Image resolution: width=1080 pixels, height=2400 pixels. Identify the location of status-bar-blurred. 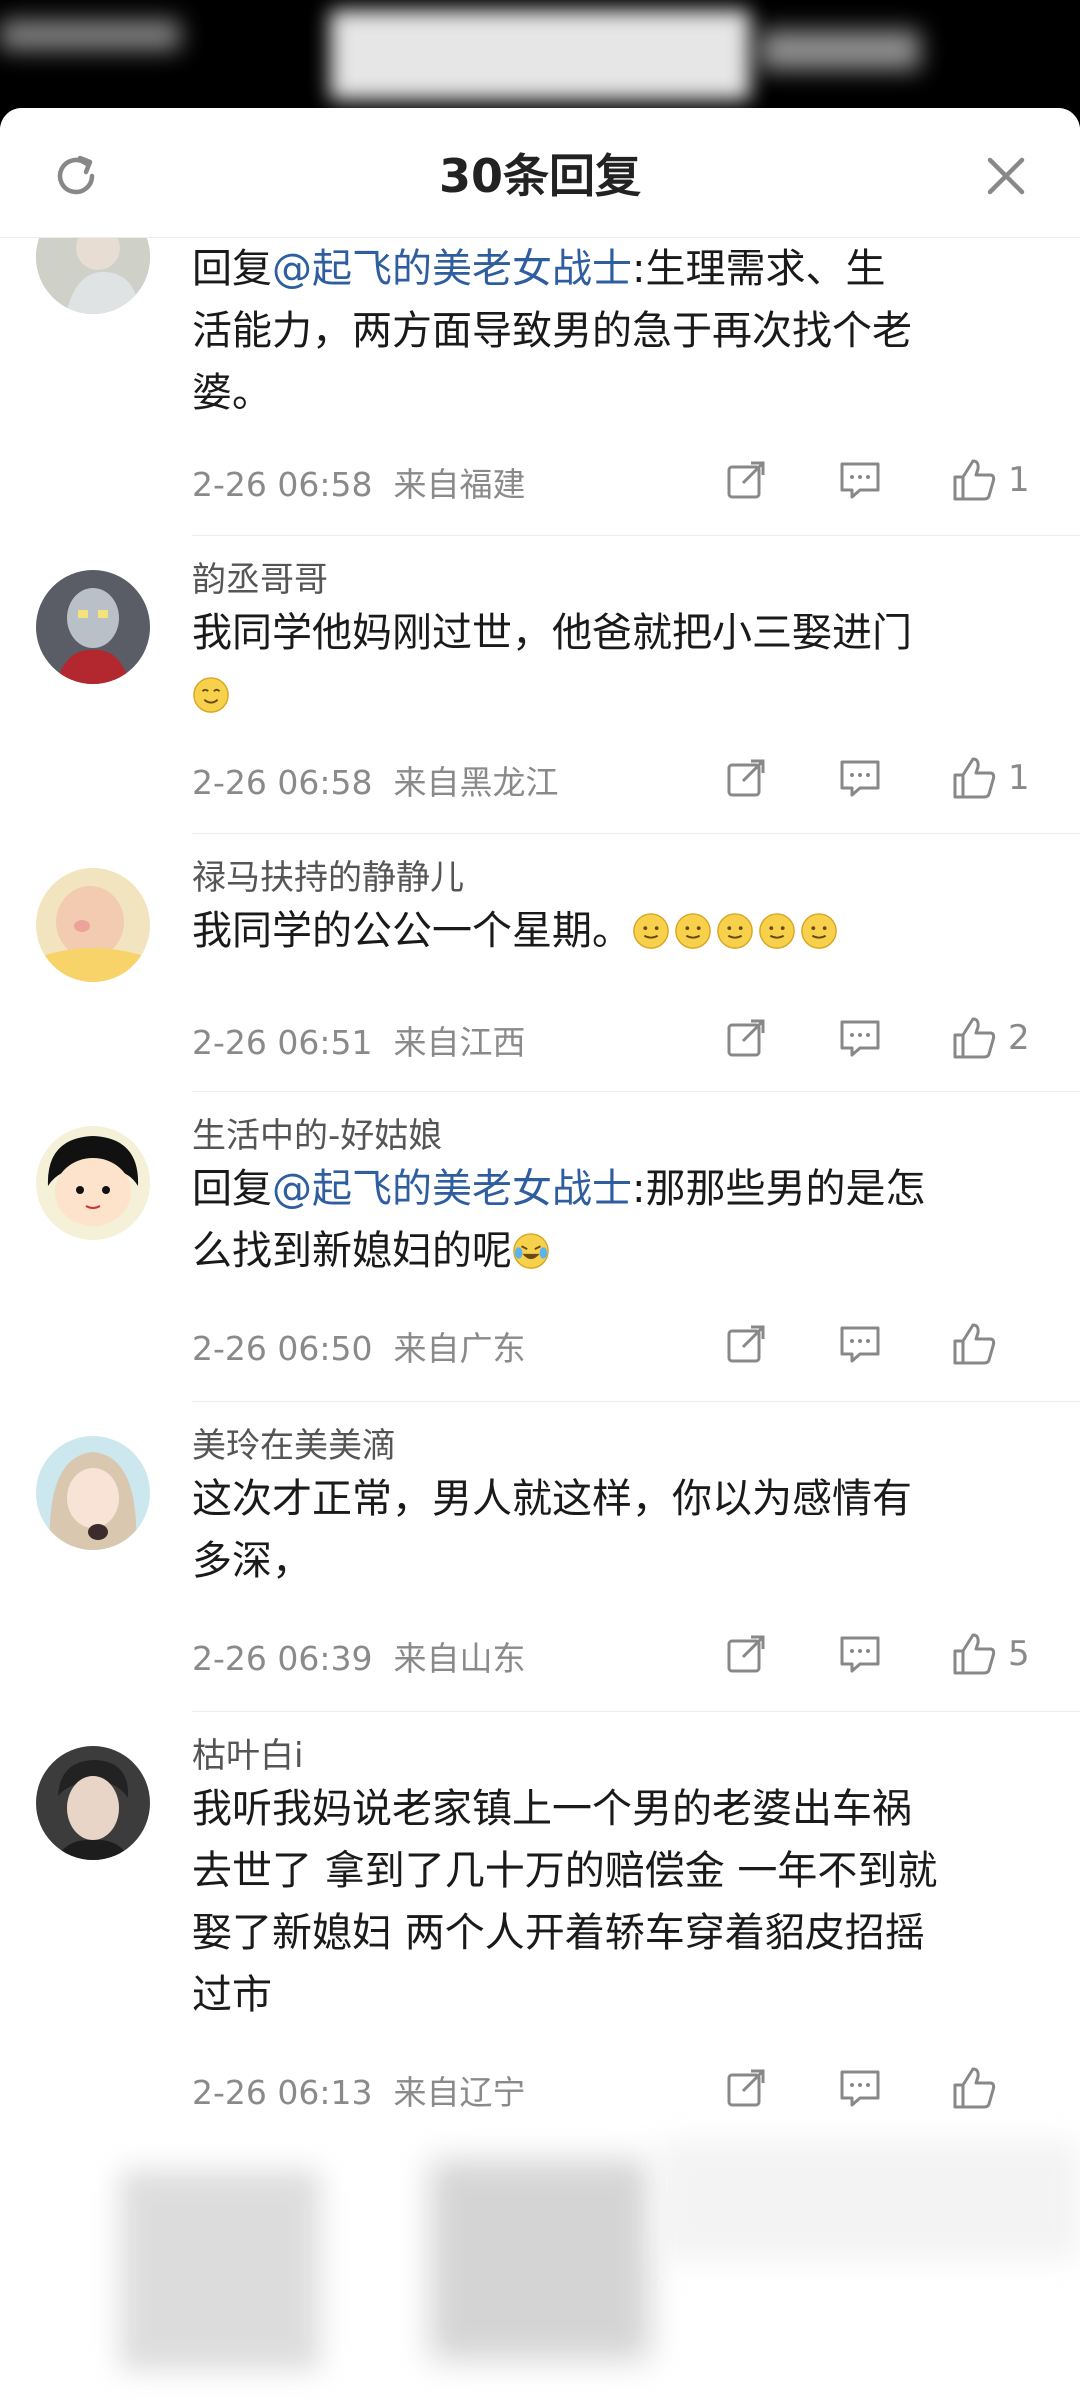
(540, 55).